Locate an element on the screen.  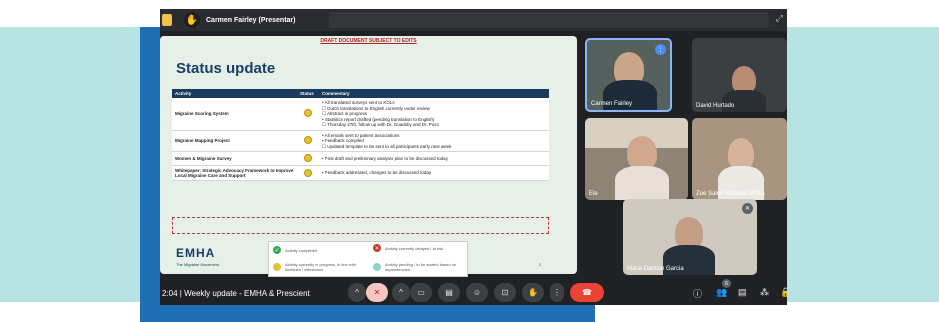
activity-cell: Women & Migraine Survey is located at coordinates (234, 158).